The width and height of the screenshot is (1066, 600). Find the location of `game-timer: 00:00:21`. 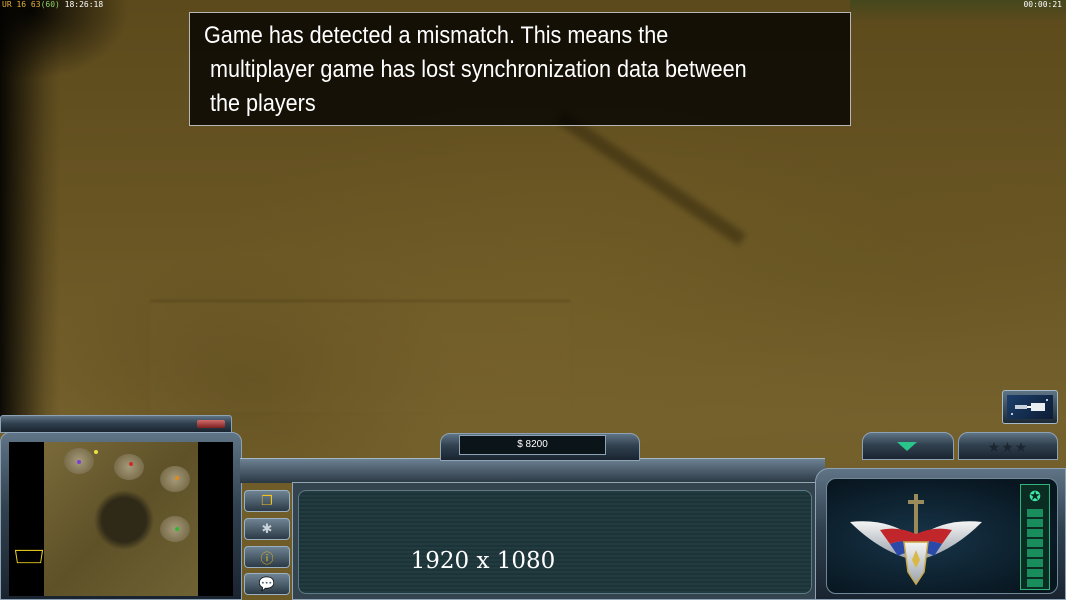

game-timer: 00:00:21 is located at coordinates (1042, 4).